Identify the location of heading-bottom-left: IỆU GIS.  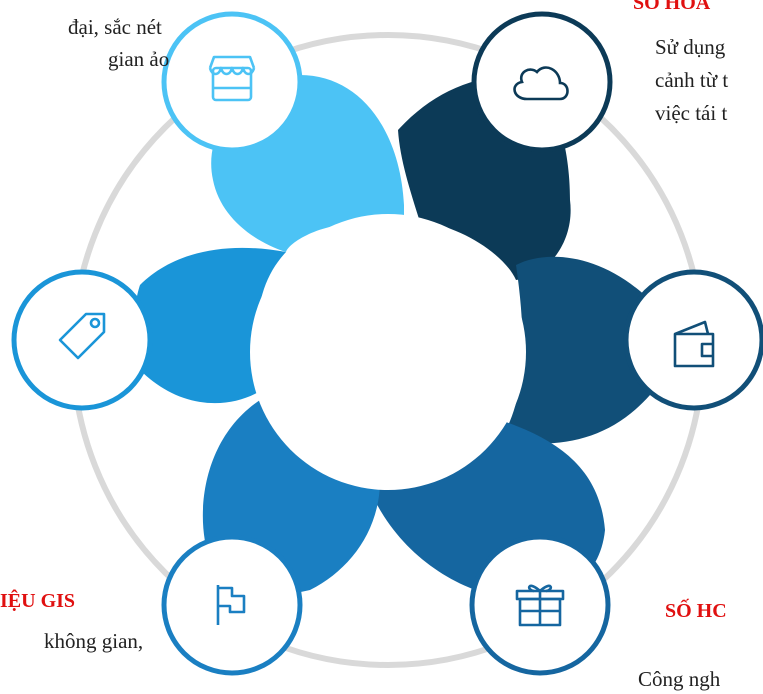
(38, 601).